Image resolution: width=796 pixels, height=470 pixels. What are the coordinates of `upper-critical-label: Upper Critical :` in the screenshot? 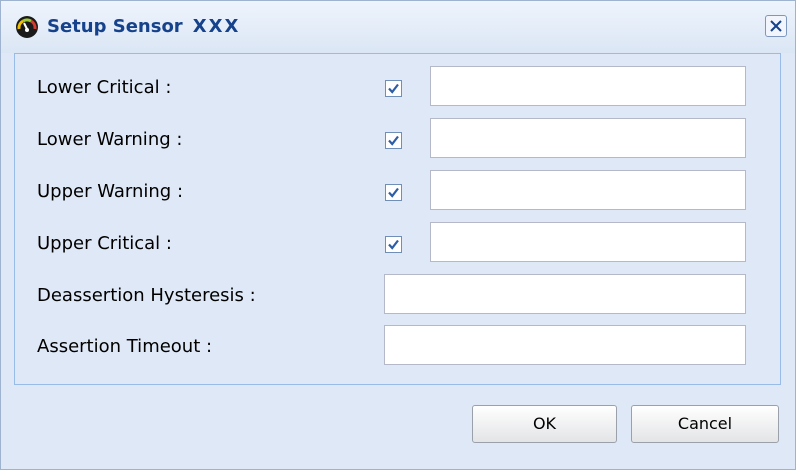 It's located at (104, 243).